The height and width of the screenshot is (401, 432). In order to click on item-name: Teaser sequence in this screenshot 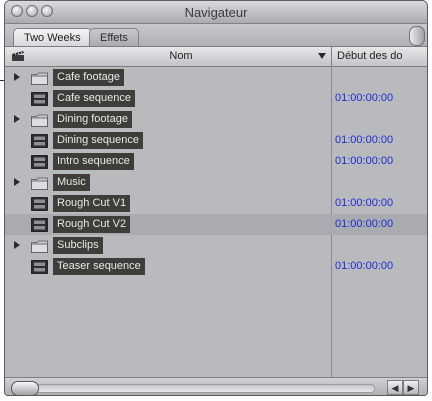, I will do `click(99, 266)`.